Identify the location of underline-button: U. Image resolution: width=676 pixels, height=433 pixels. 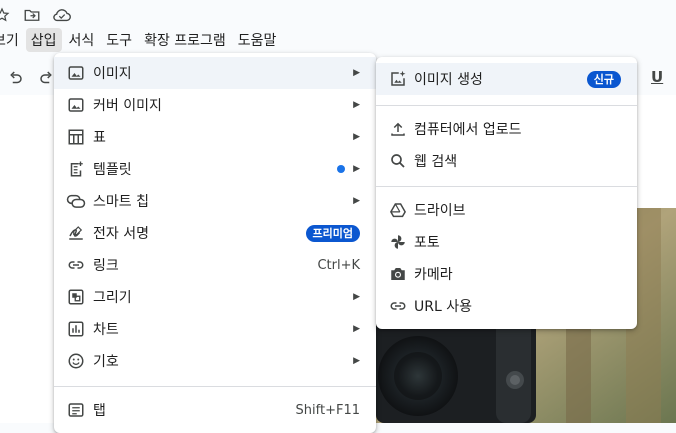
(657, 77).